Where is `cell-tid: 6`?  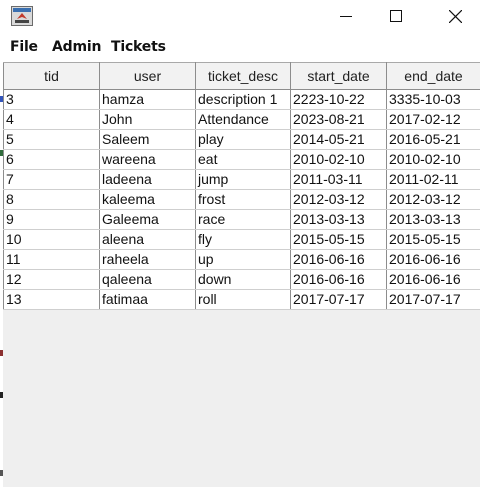
cell-tid: 6 is located at coordinates (51, 159).